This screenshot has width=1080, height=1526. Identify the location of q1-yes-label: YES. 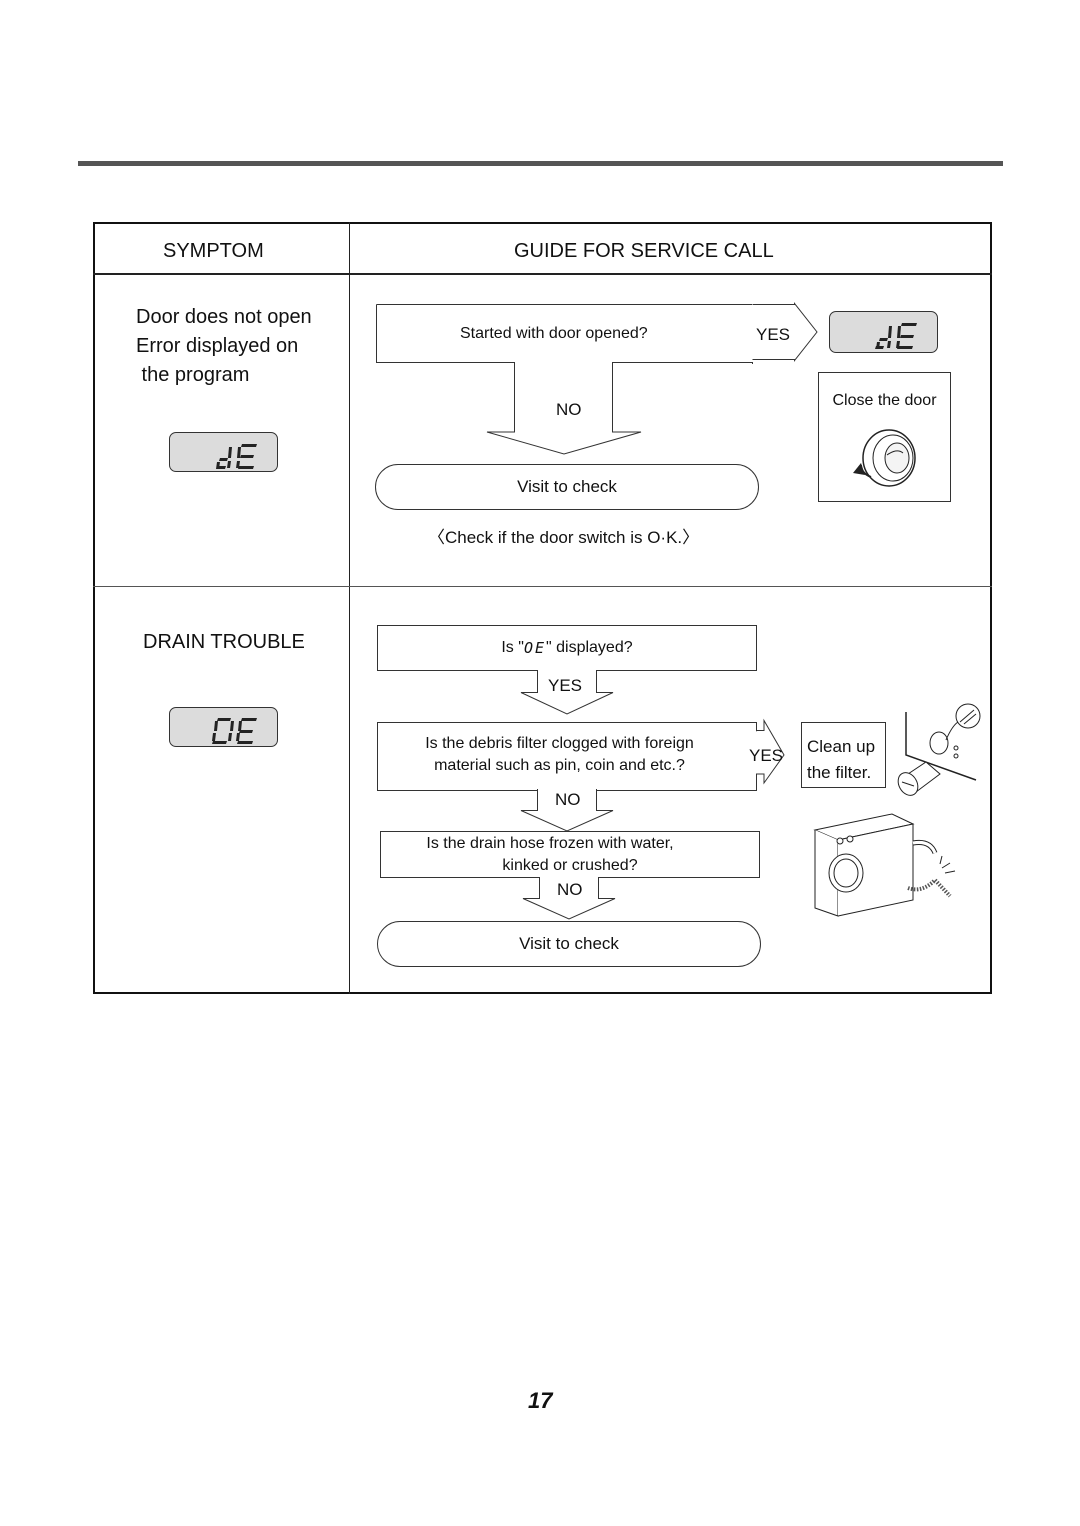
(565, 685).